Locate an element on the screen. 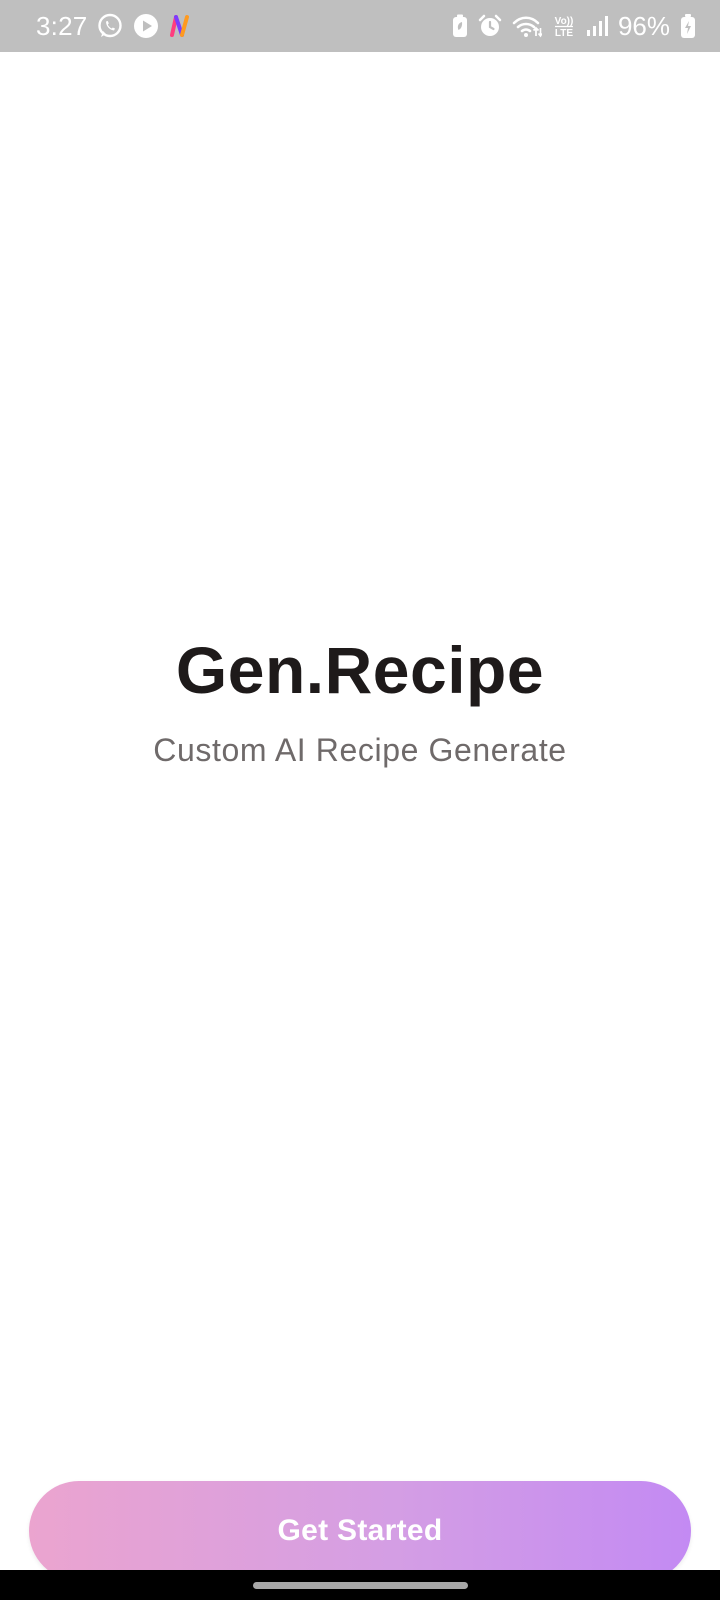 This screenshot has width=720, height=1600. navigation-bar is located at coordinates (360, 1585).